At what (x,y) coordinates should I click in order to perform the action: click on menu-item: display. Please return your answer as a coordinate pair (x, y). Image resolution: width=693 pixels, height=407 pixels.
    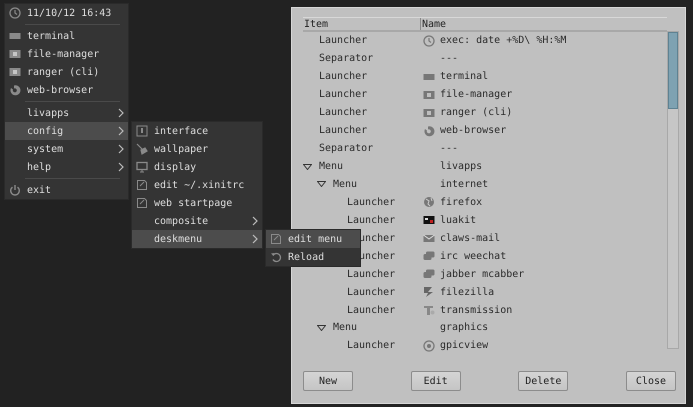
    Looking at the image, I should click on (197, 167).